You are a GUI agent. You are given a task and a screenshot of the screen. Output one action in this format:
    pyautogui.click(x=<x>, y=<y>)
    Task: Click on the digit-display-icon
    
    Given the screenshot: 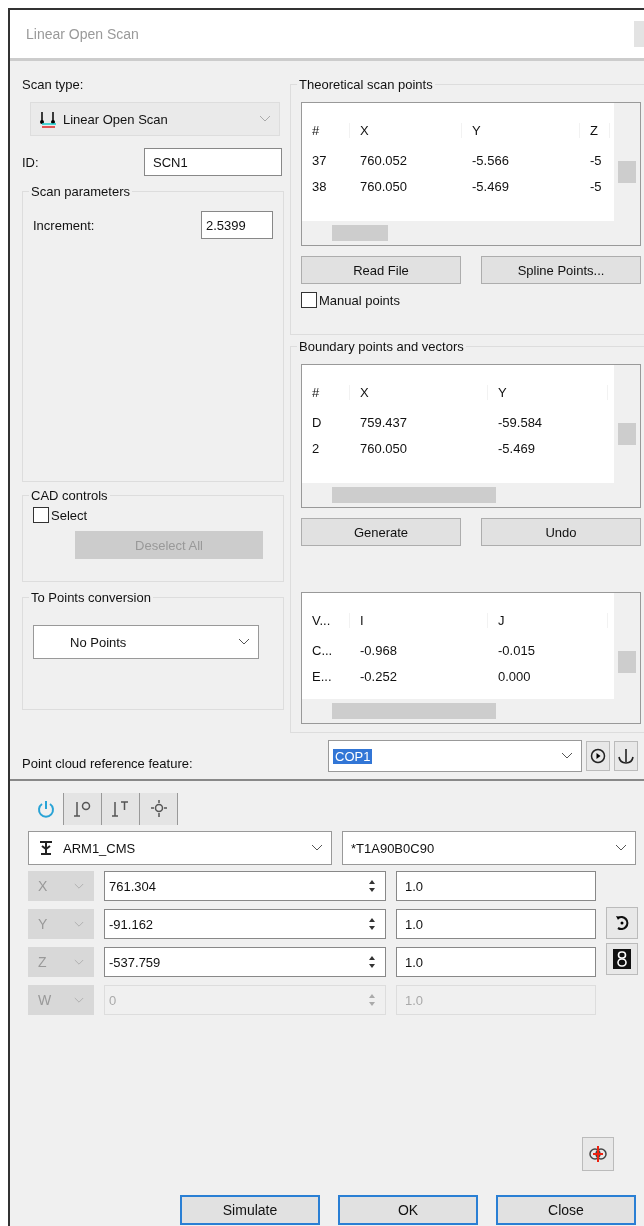 What is the action you would take?
    pyautogui.click(x=622, y=959)
    